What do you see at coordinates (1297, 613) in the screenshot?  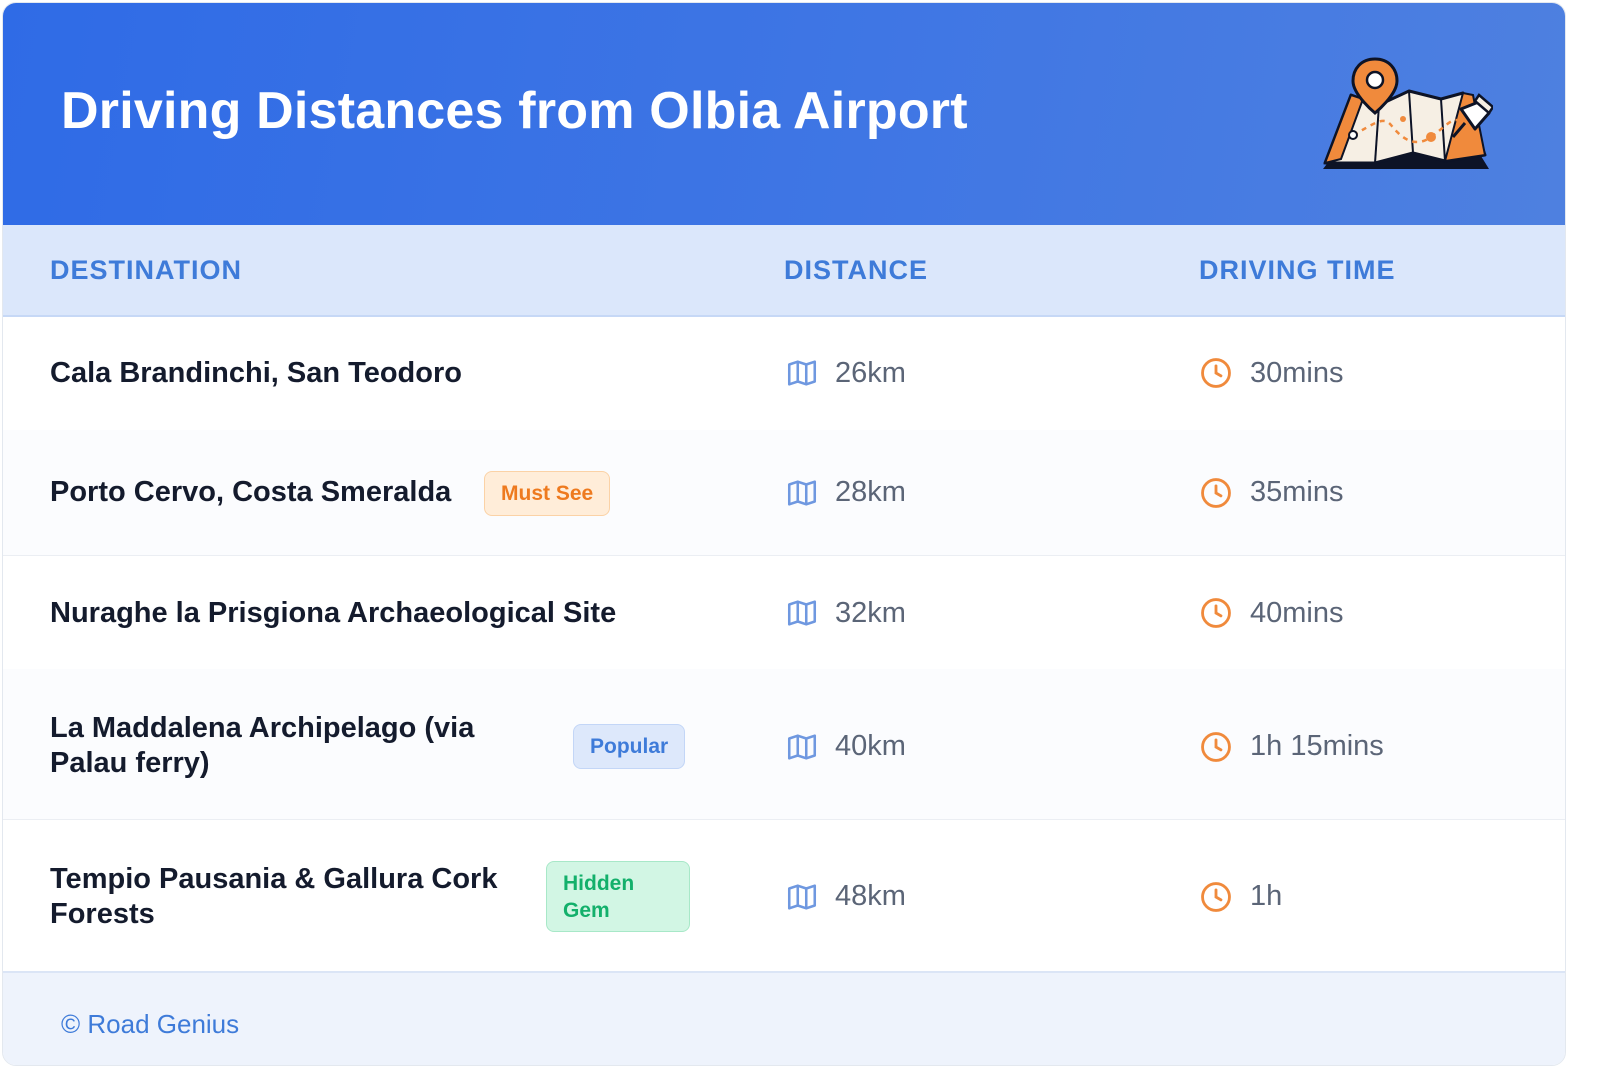 I see `driving-time-value: 40mins` at bounding box center [1297, 613].